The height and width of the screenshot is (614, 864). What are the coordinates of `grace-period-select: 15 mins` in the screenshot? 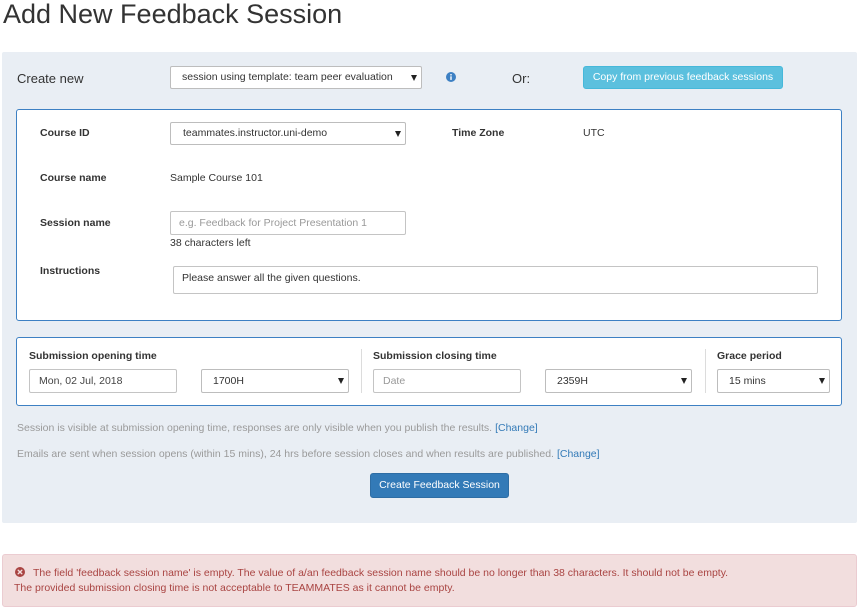 It's located at (773, 381).